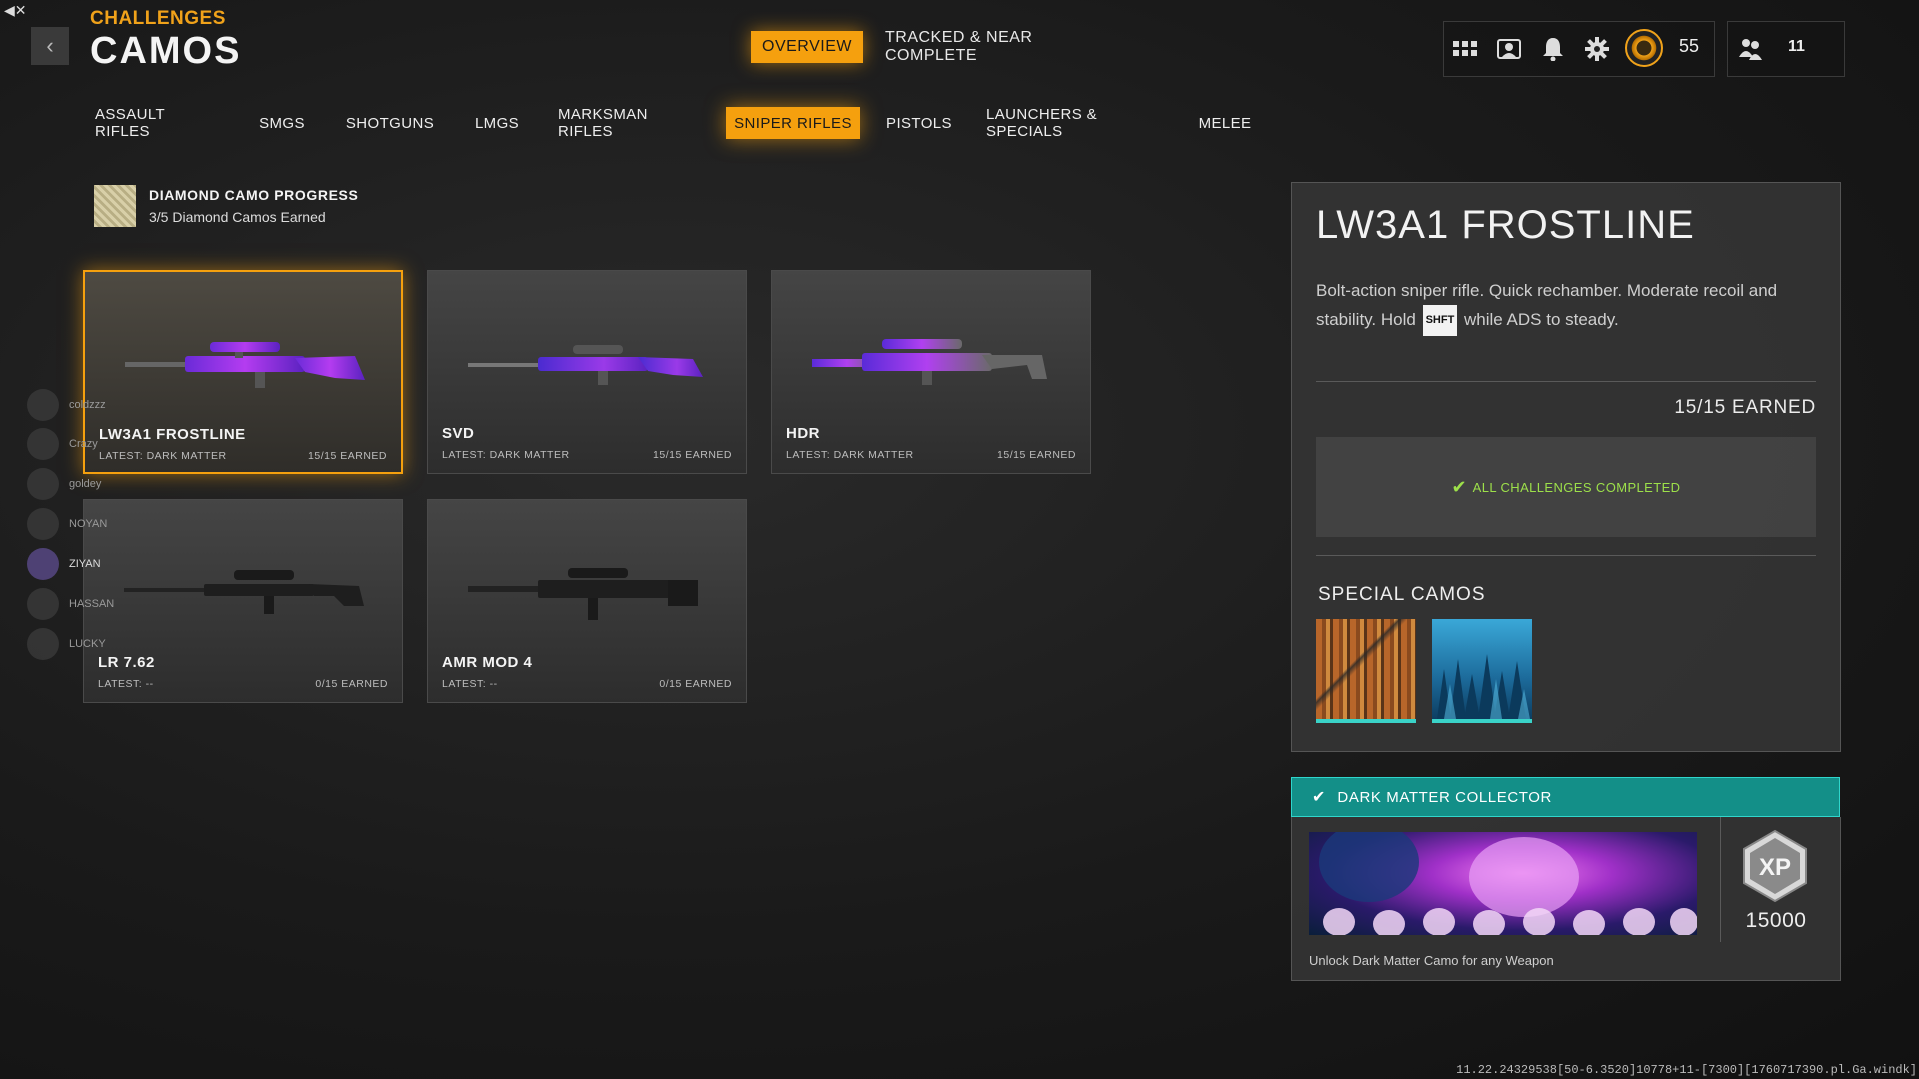 This screenshot has height=1079, width=1919. I want to click on party-member: goldey, so click(64, 484).